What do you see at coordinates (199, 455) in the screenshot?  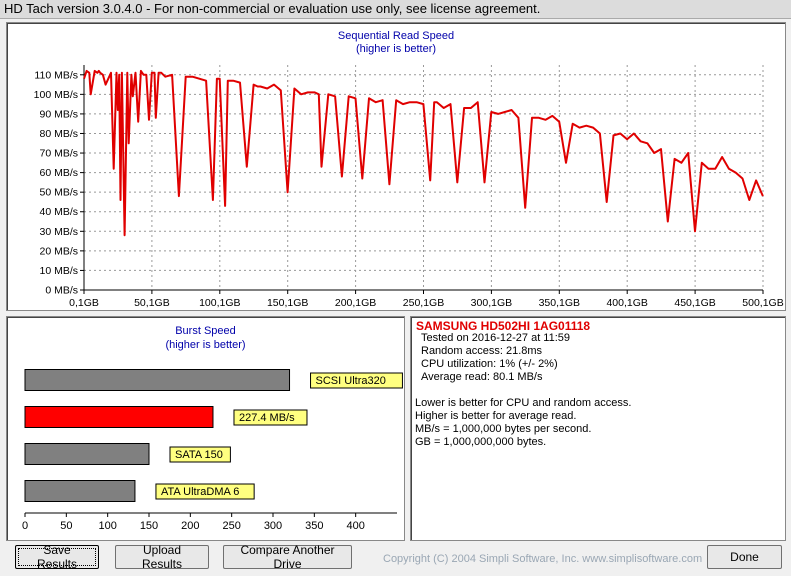 I see `bar-label: SATA 150` at bounding box center [199, 455].